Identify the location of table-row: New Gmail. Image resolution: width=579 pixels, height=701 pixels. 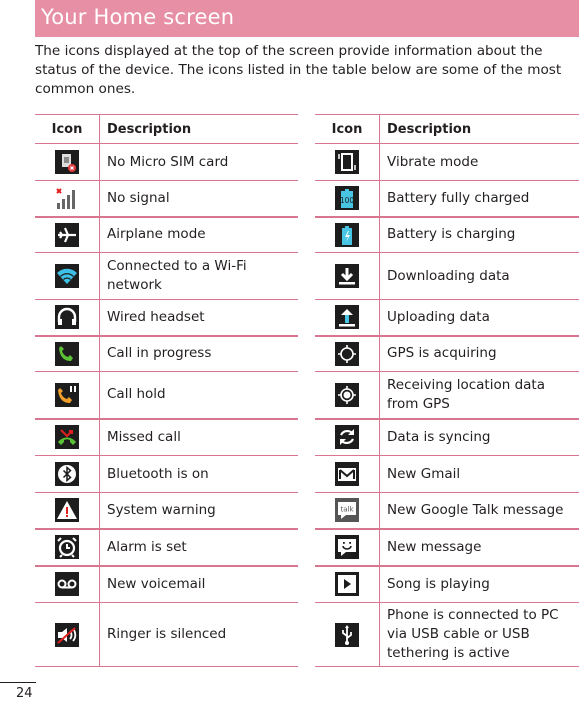
(447, 474).